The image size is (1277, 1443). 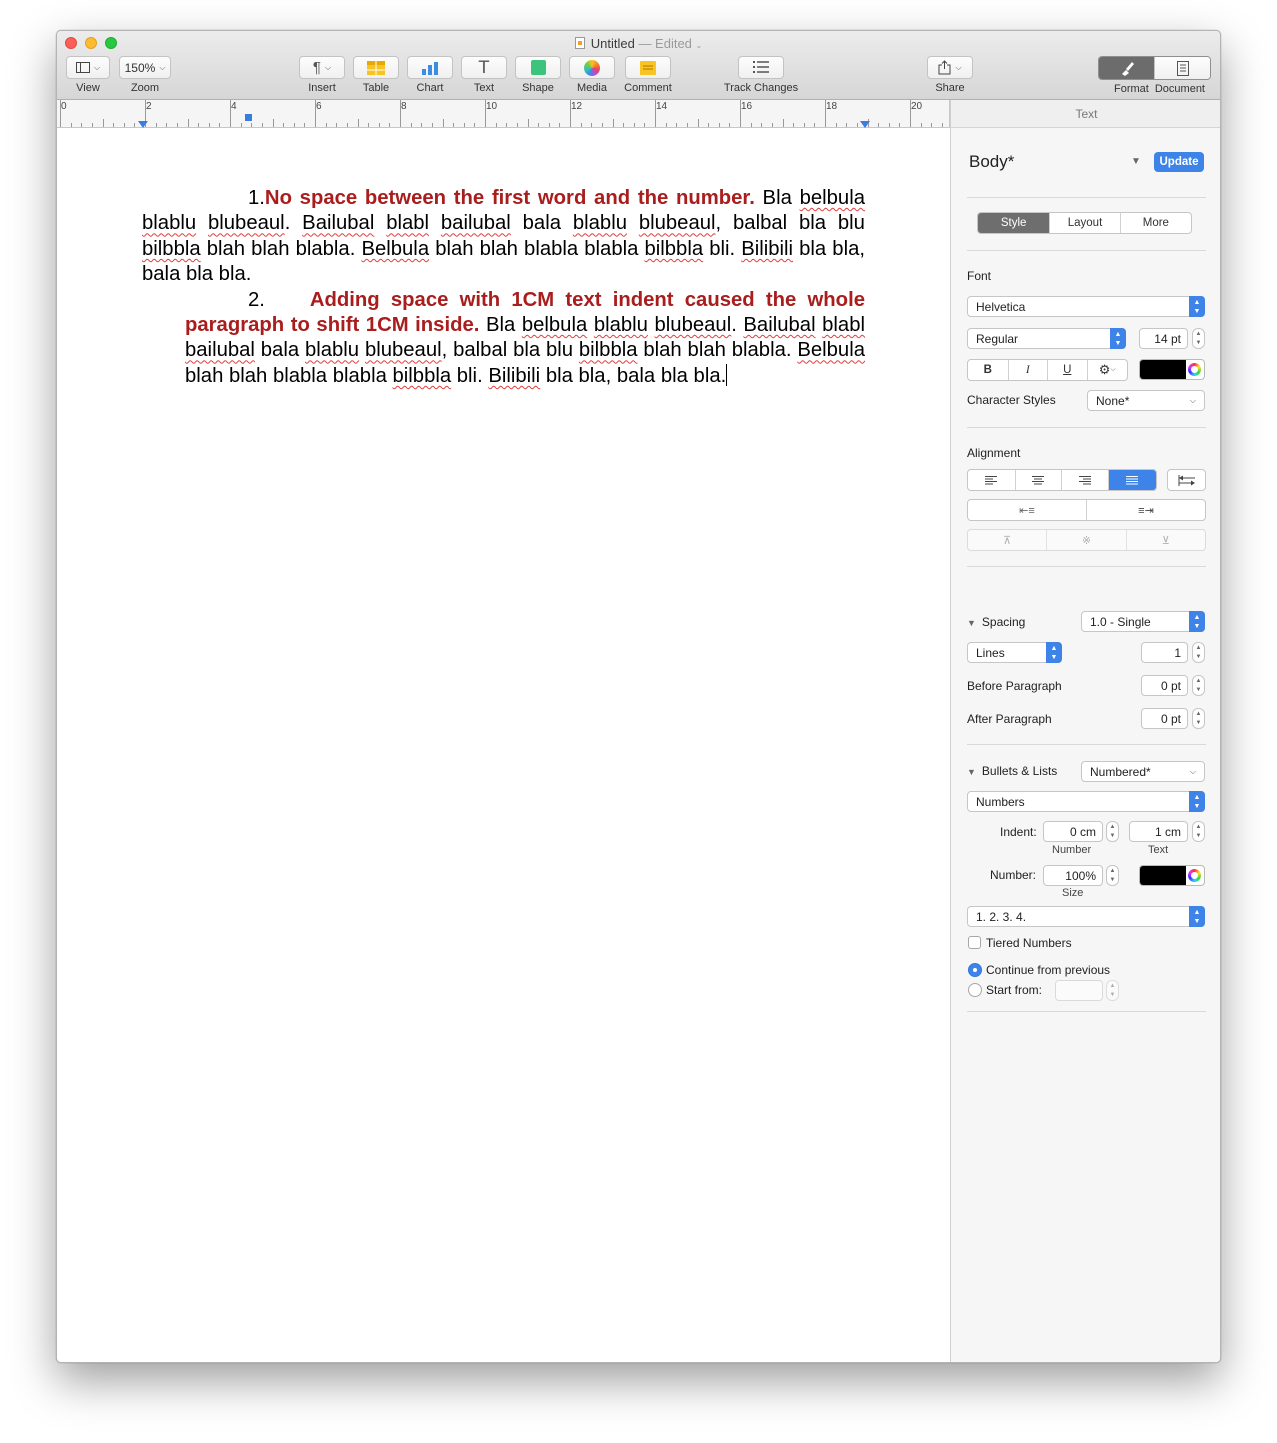 I want to click on text-run: bli., so click(x=722, y=248).